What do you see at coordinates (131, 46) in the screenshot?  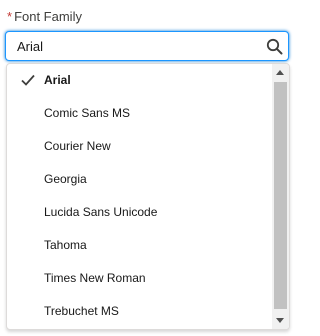 I see `font-family-input` at bounding box center [131, 46].